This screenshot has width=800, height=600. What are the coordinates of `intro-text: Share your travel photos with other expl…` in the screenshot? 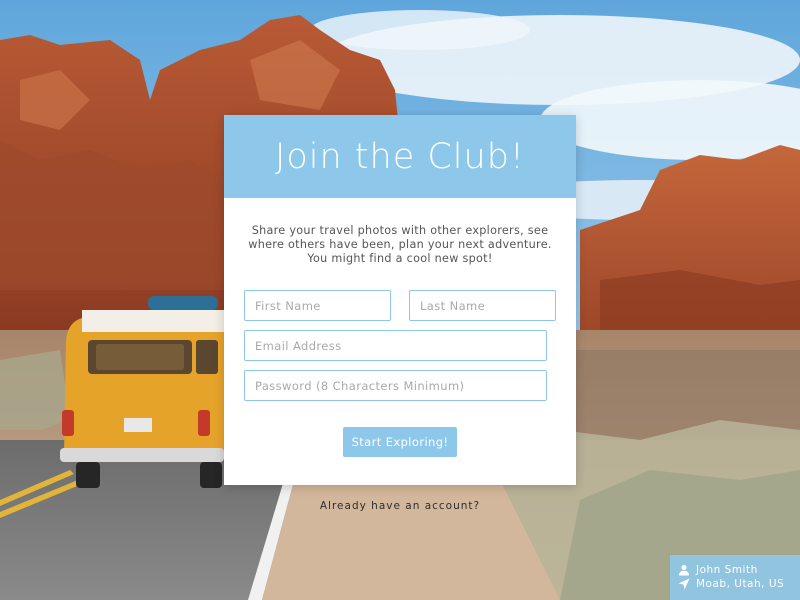 It's located at (400, 244).